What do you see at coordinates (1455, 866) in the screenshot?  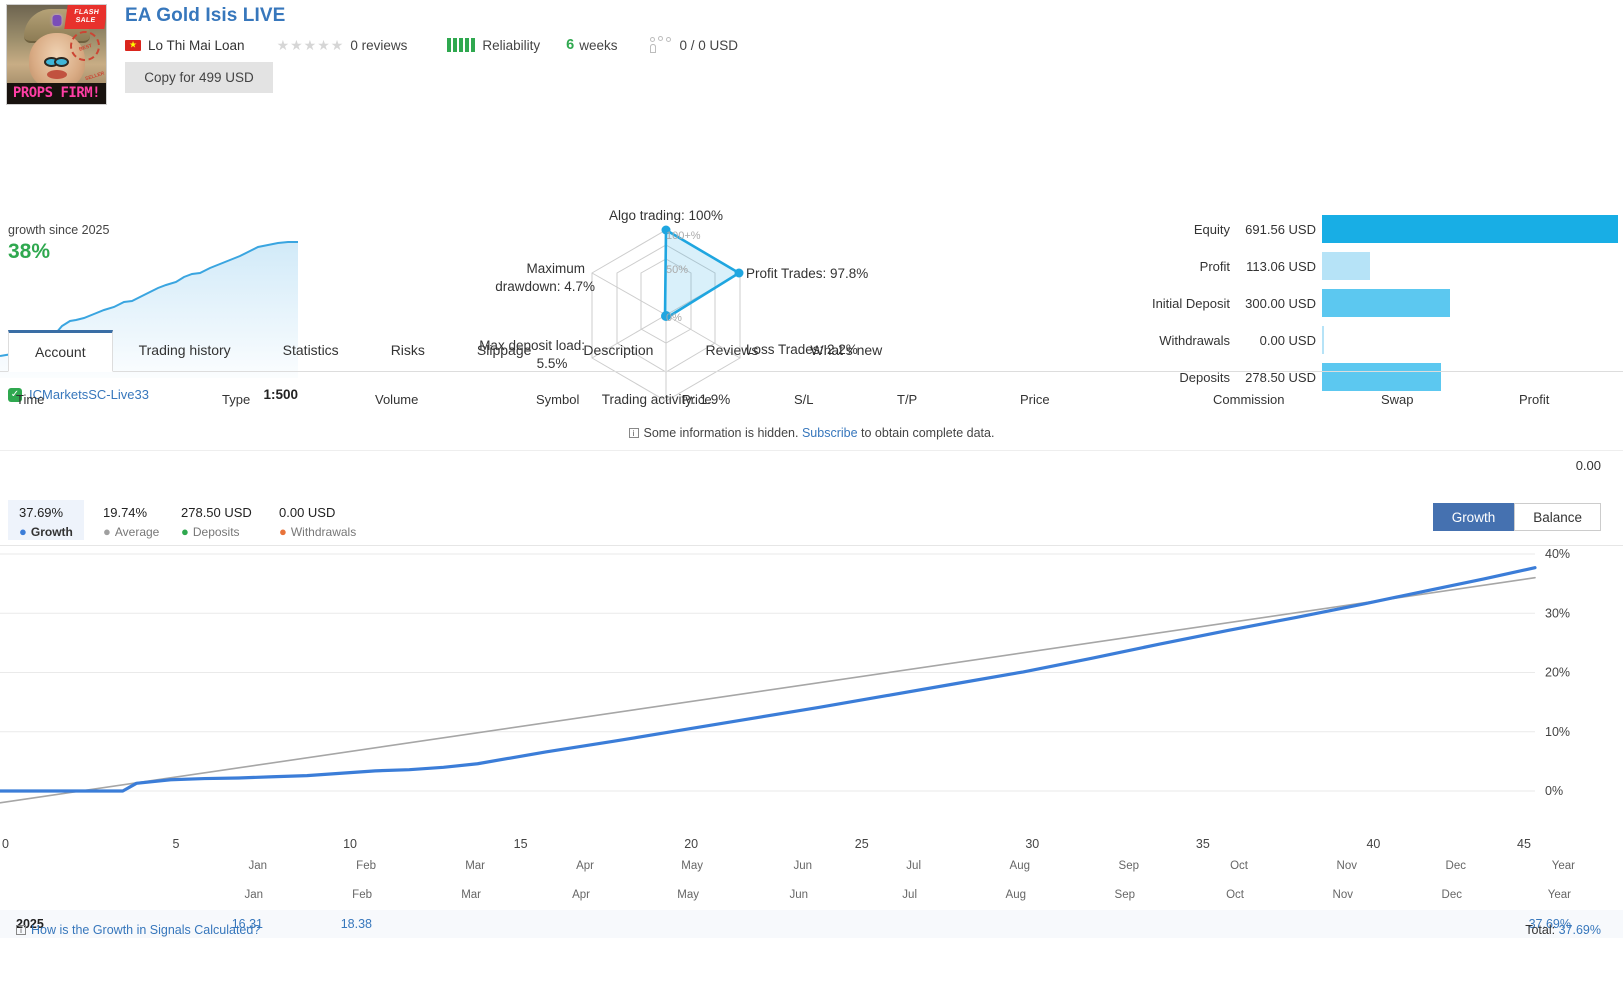 I see `chart-month-label: Dec` at bounding box center [1455, 866].